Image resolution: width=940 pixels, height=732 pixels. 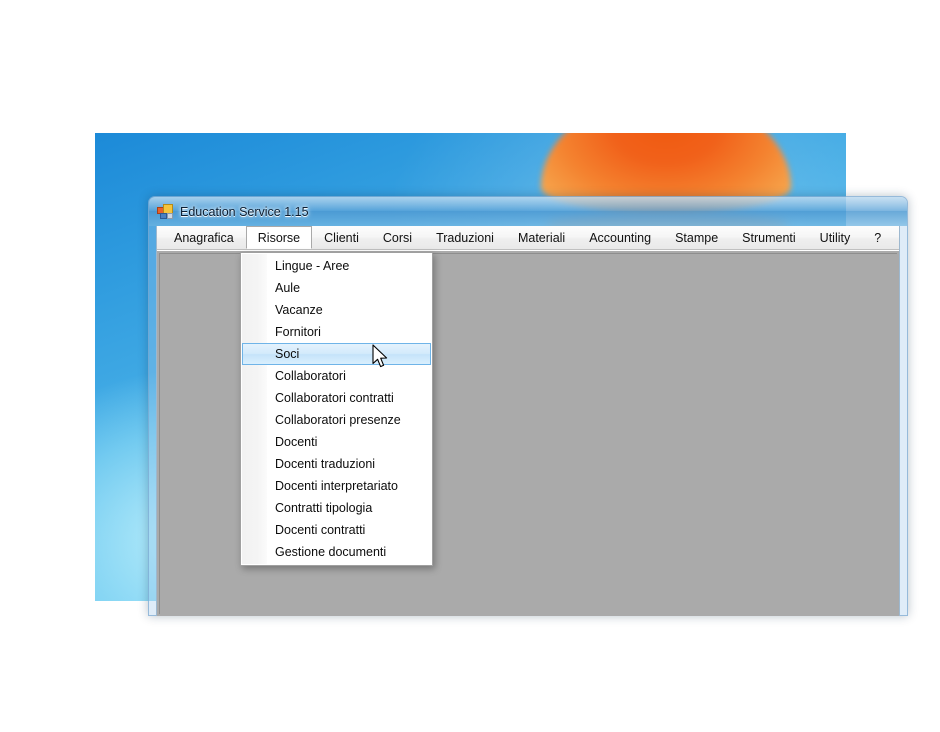 What do you see at coordinates (336, 266) in the screenshot?
I see `dropdown-item-lingue-aree: Lingue - Aree` at bounding box center [336, 266].